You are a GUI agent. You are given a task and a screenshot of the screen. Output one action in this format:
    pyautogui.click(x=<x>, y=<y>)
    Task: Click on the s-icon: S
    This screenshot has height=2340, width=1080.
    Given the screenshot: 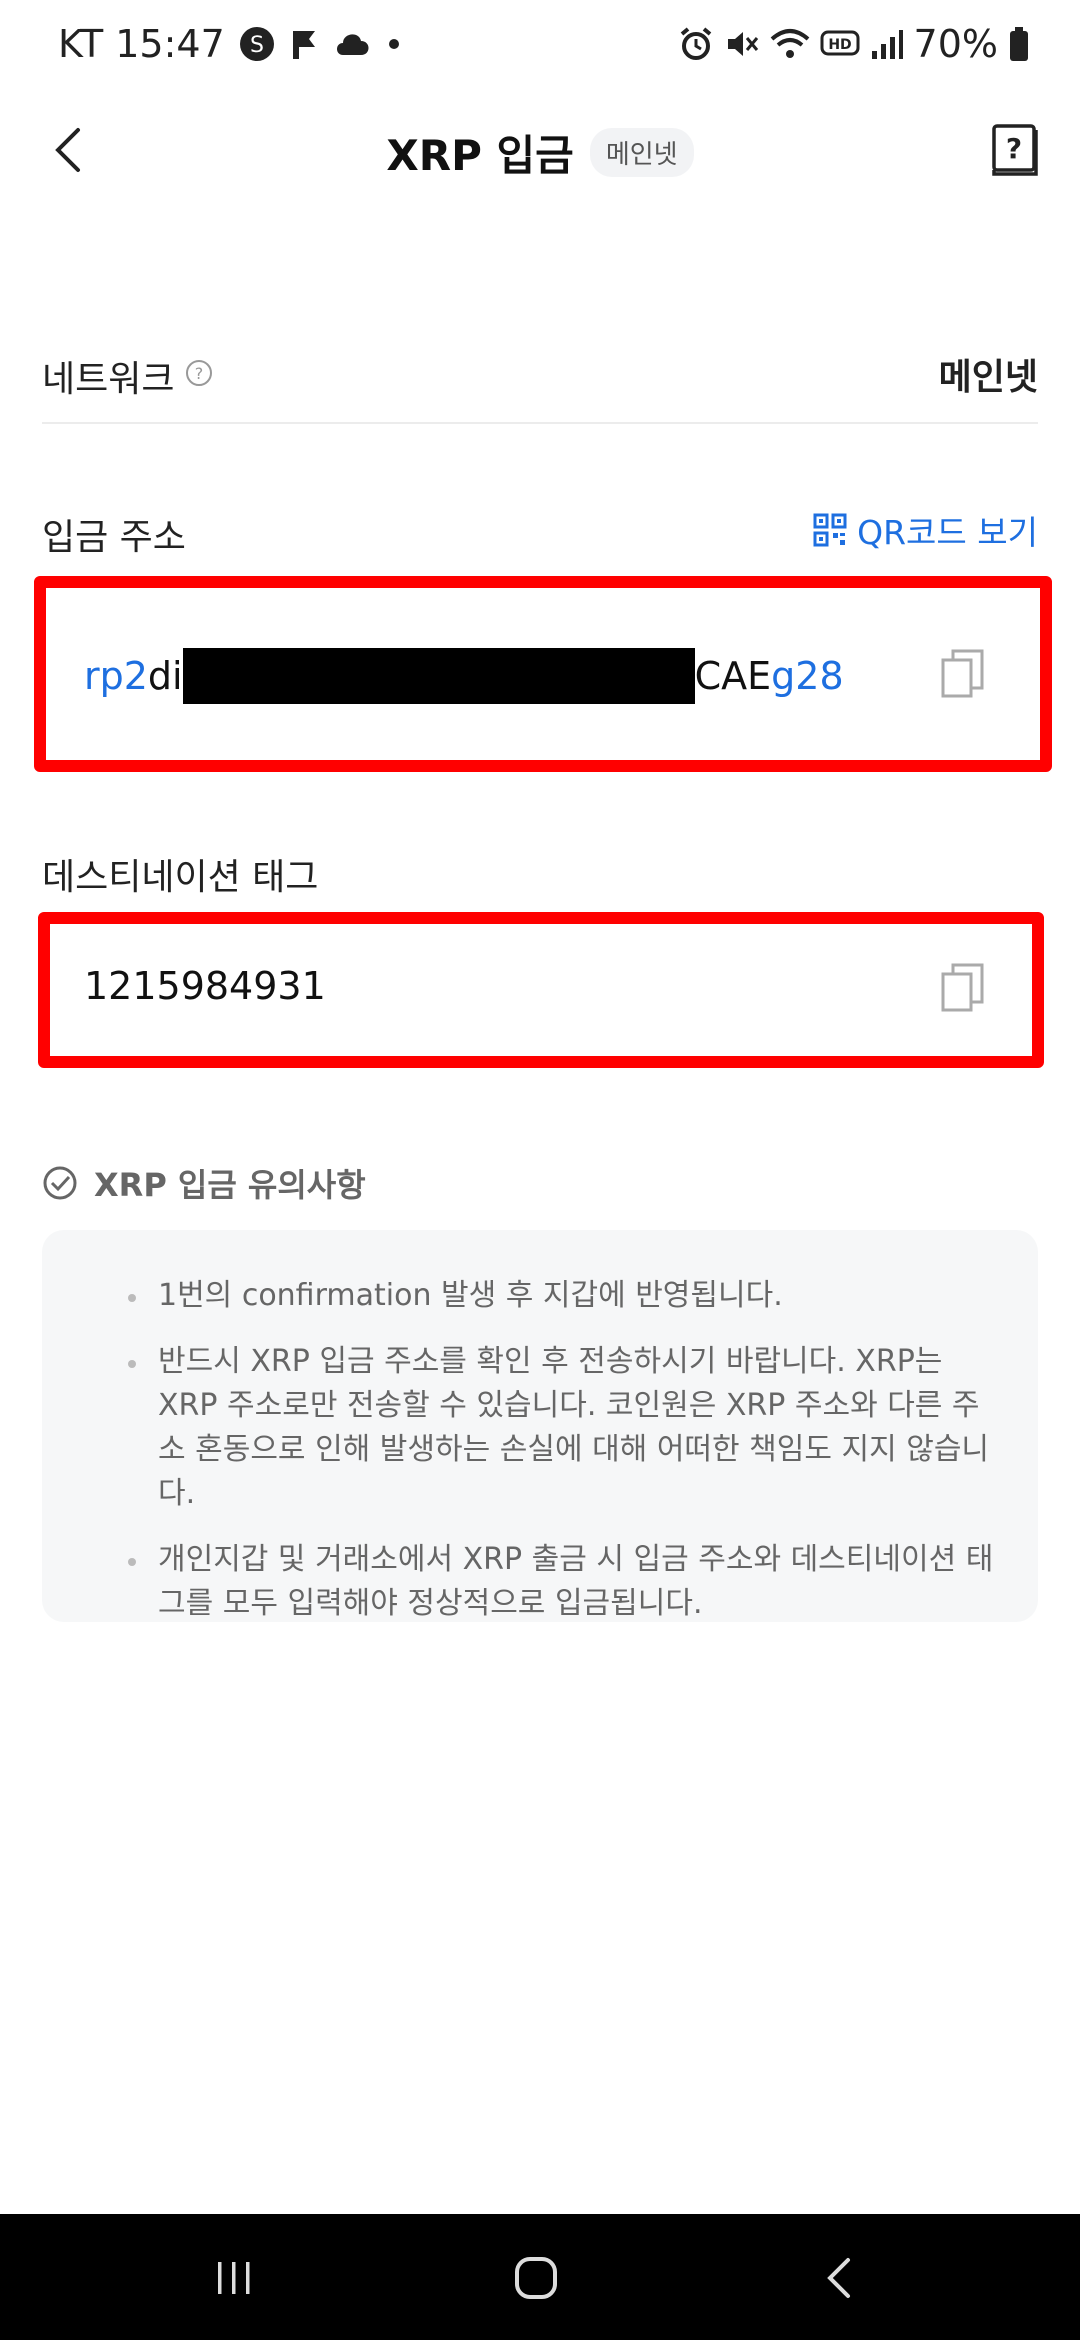 What is the action you would take?
    pyautogui.click(x=257, y=44)
    